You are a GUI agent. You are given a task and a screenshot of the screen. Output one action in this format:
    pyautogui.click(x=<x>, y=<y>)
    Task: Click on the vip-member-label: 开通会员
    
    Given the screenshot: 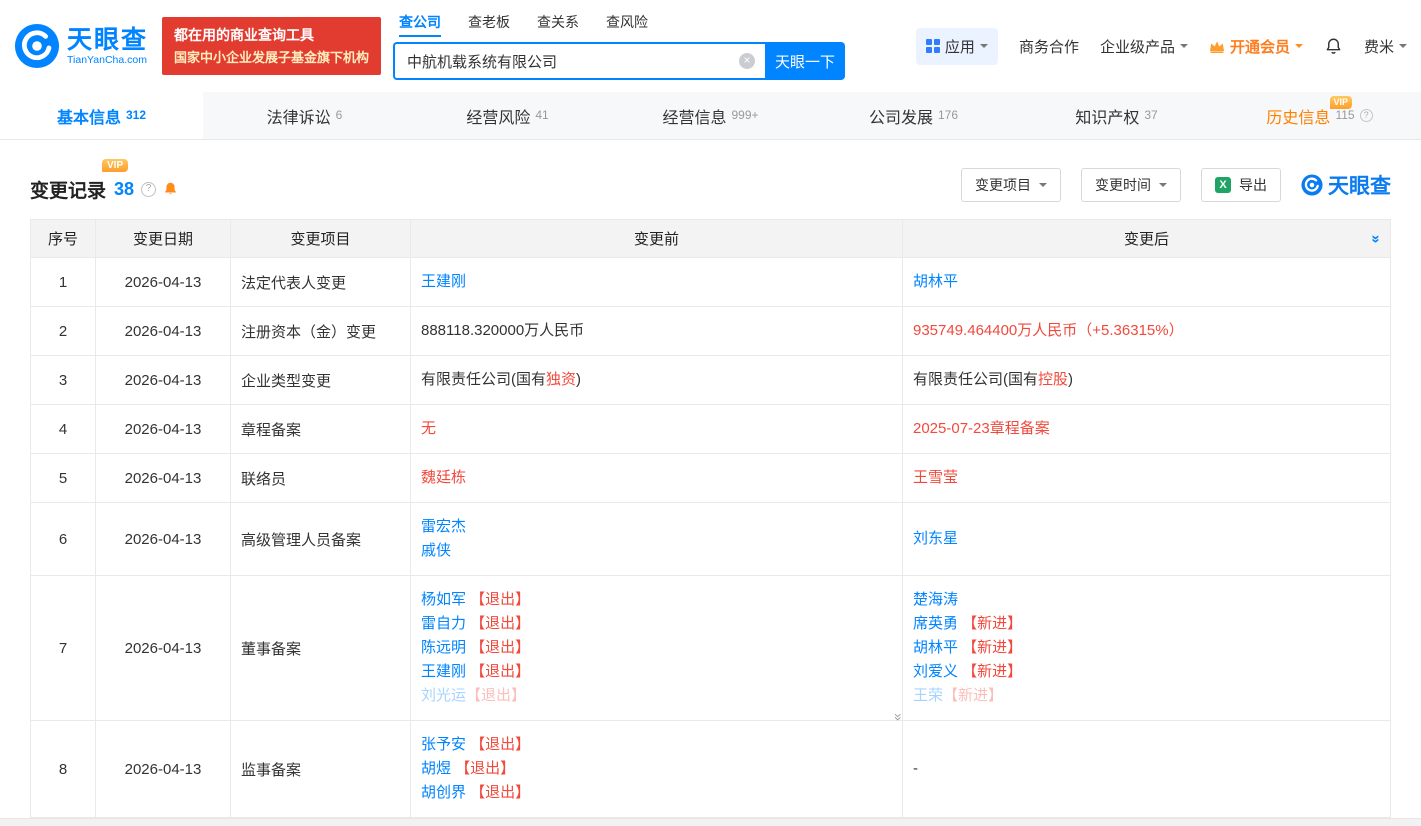 What is the action you would take?
    pyautogui.click(x=1259, y=47)
    